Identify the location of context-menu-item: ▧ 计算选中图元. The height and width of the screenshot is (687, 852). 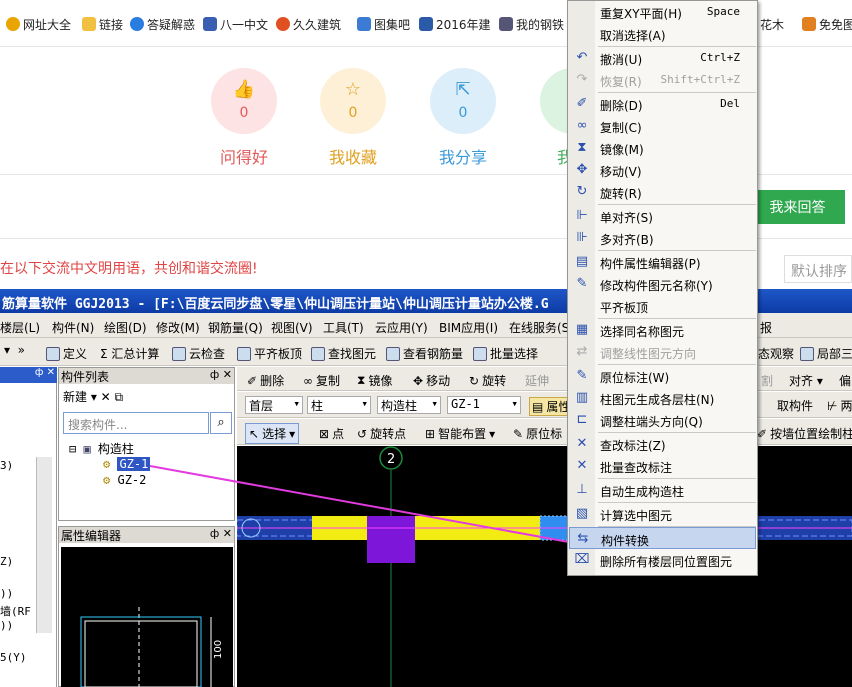
(662, 514).